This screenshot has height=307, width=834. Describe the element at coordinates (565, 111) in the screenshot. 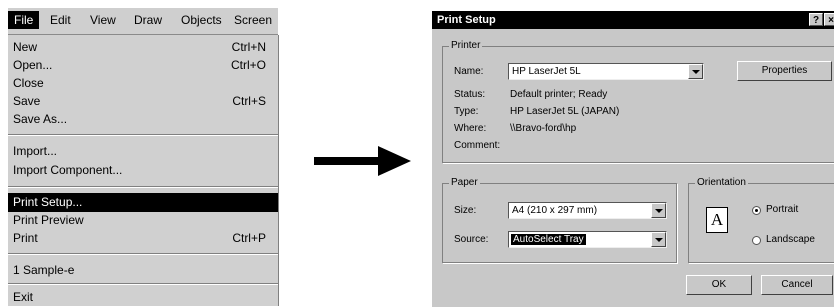

I see `printer-type-value: HP LaserJet 5L (JAPAN)` at that location.